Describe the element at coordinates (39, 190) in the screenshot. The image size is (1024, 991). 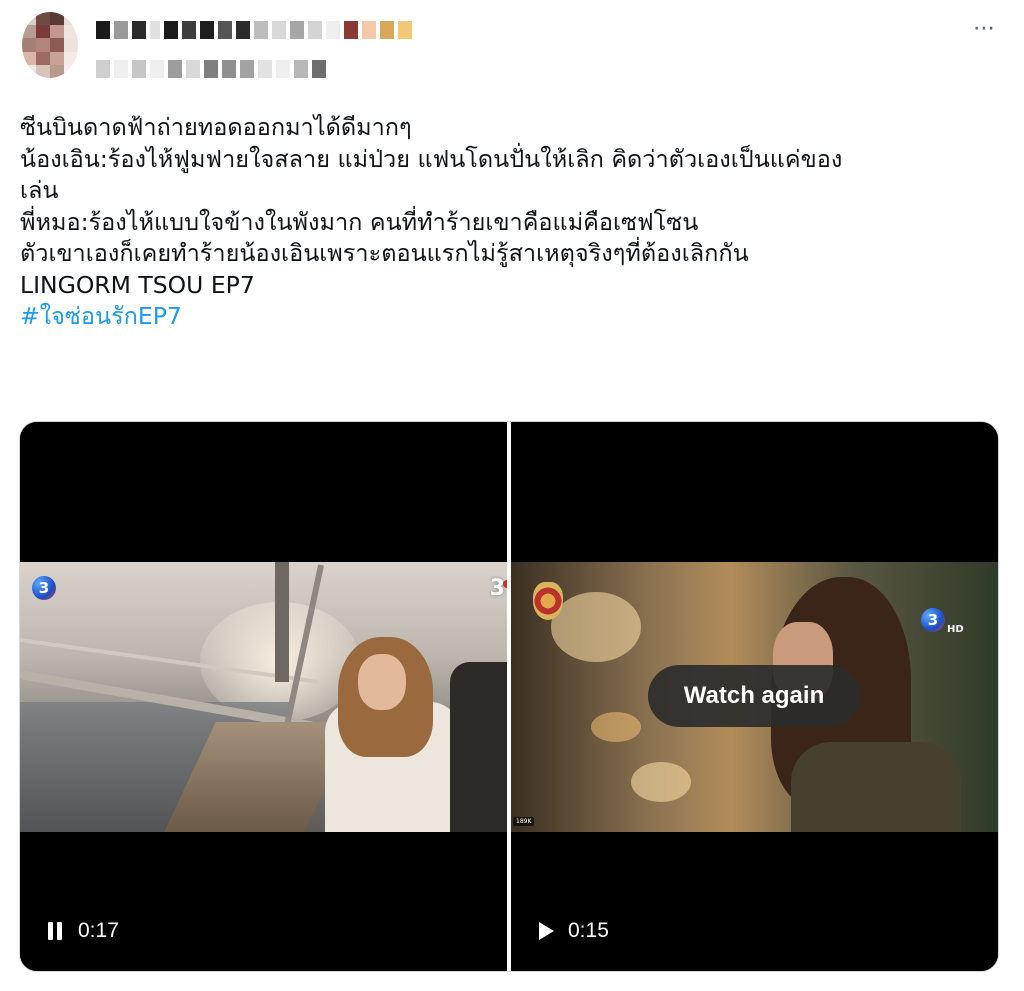
I see `tweet-text-line: เล่น` at that location.